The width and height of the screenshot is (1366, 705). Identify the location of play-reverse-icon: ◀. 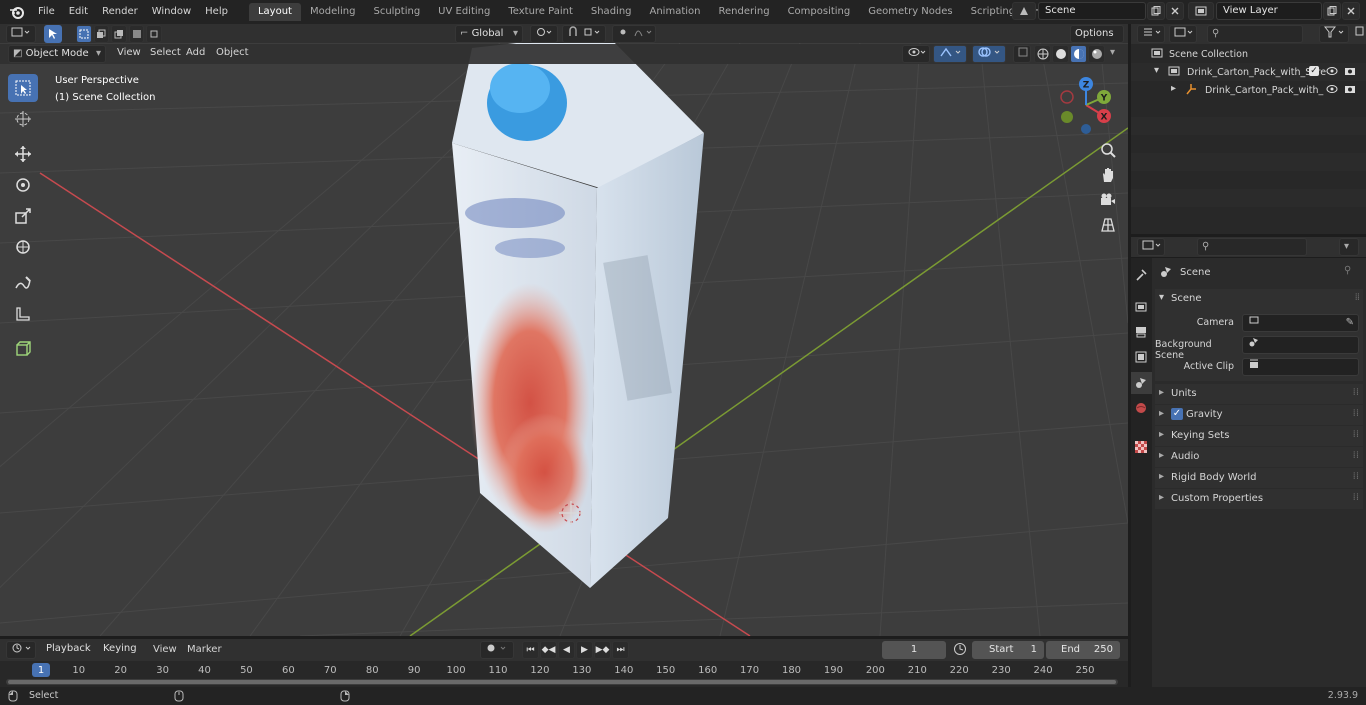
(566, 650).